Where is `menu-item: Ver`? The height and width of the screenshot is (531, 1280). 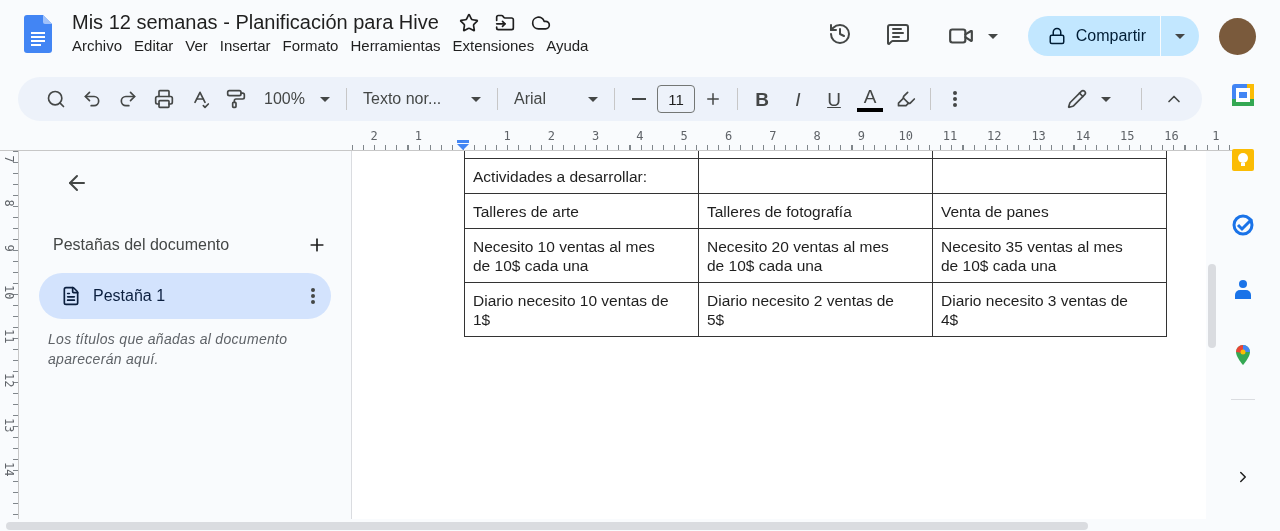
menu-item: Ver is located at coordinates (196, 45).